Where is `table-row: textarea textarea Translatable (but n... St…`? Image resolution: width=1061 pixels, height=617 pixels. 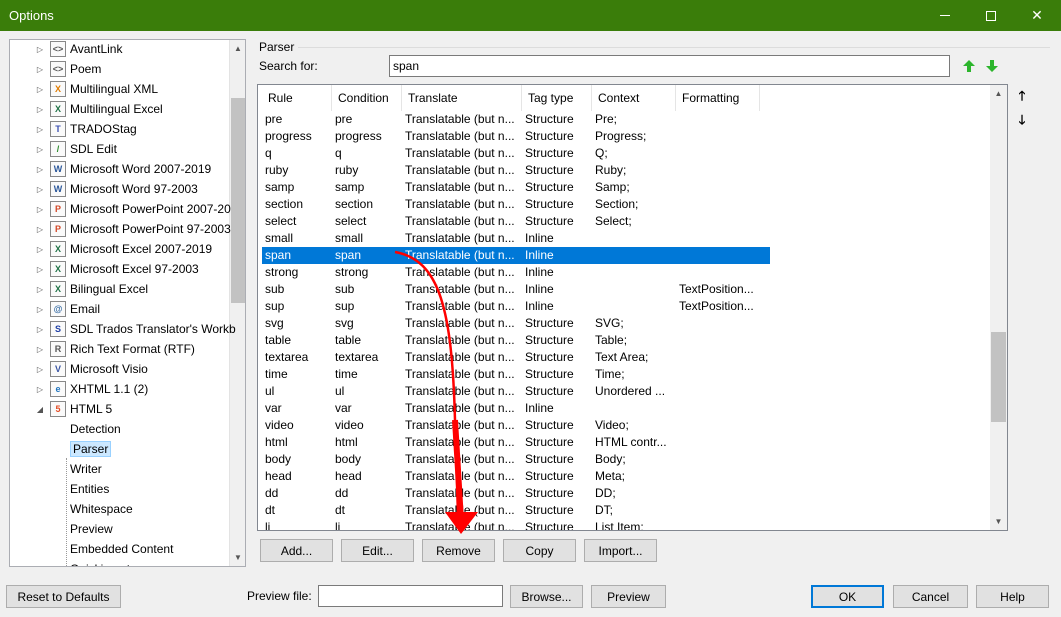 table-row: textarea textarea Translatable (but n... St… is located at coordinates (516, 357).